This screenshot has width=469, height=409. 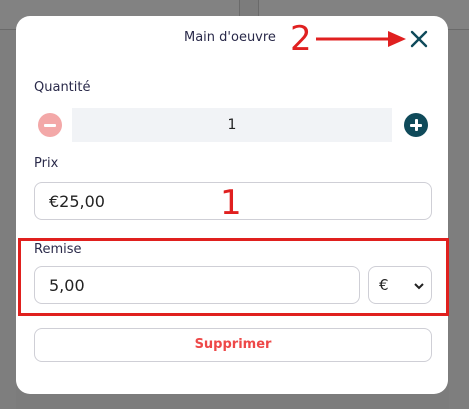 What do you see at coordinates (58, 249) in the screenshot?
I see `discount-label: Remise` at bounding box center [58, 249].